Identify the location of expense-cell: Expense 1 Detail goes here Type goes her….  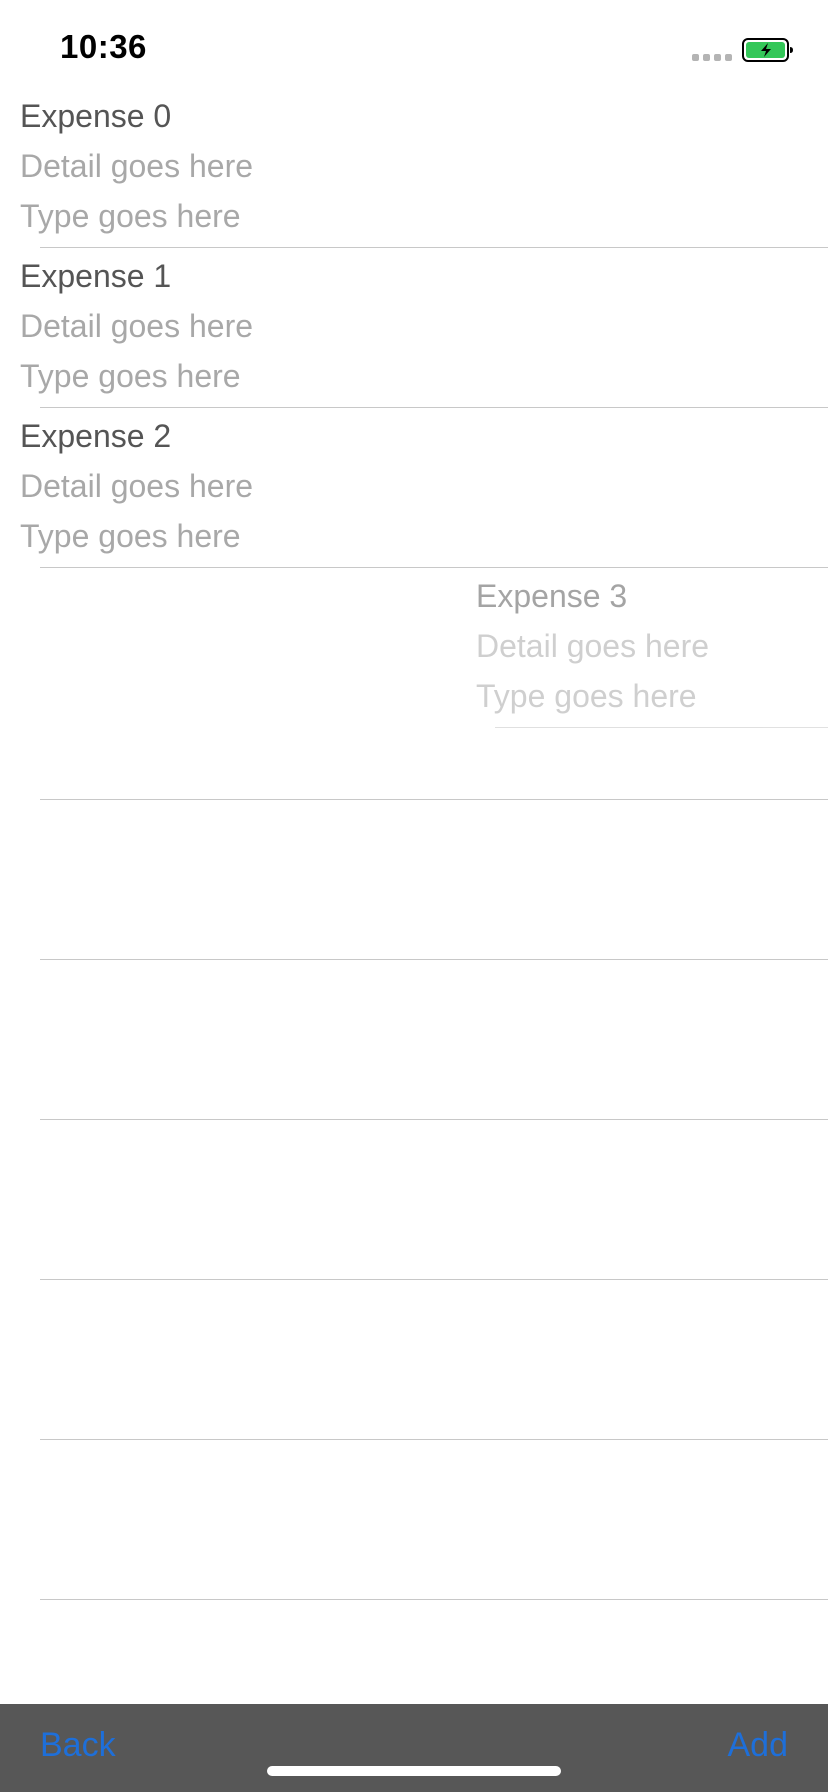
(414, 328).